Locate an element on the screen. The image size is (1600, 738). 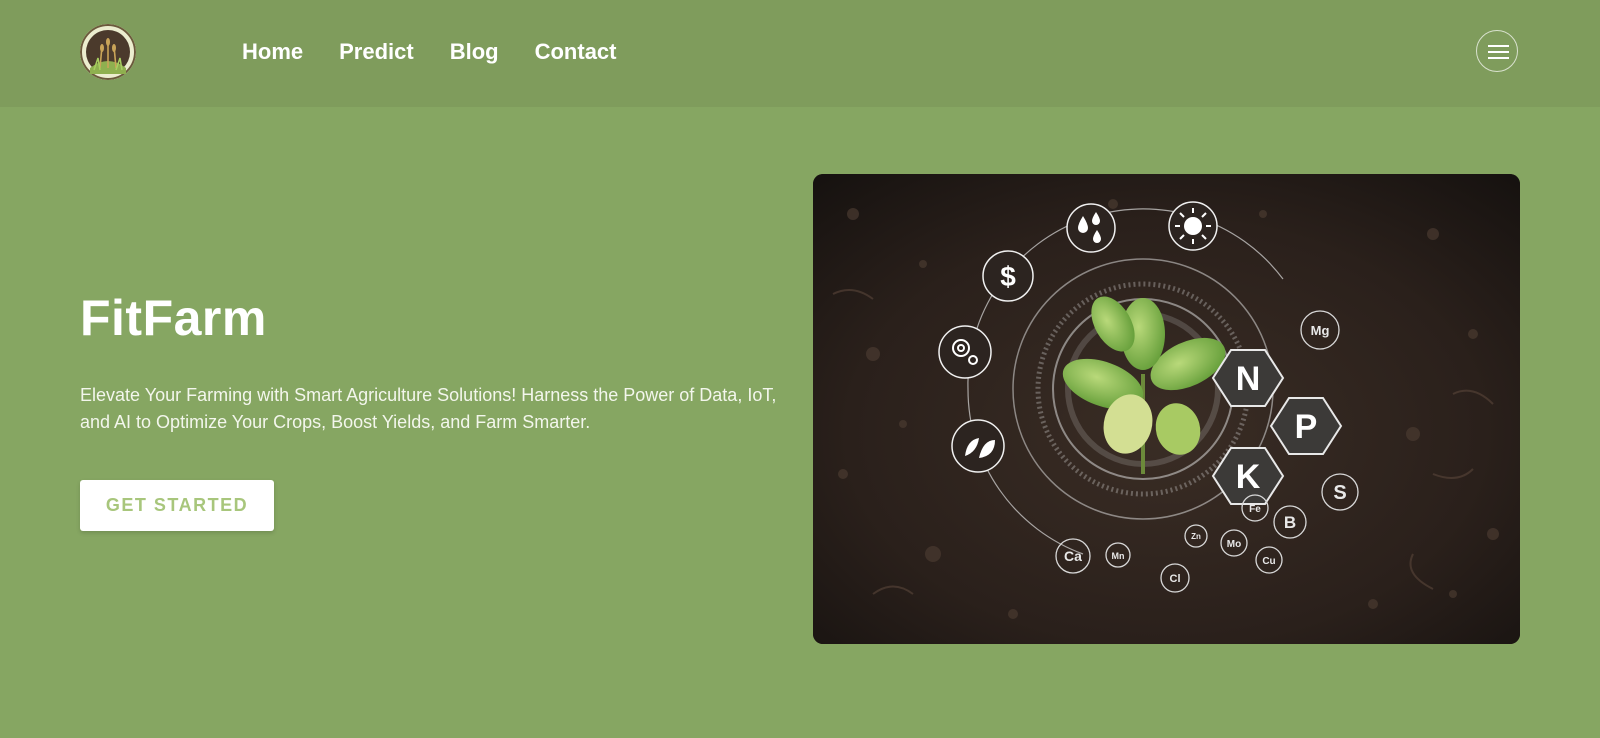
nutrient-label-b: B is located at coordinates (1290, 522).